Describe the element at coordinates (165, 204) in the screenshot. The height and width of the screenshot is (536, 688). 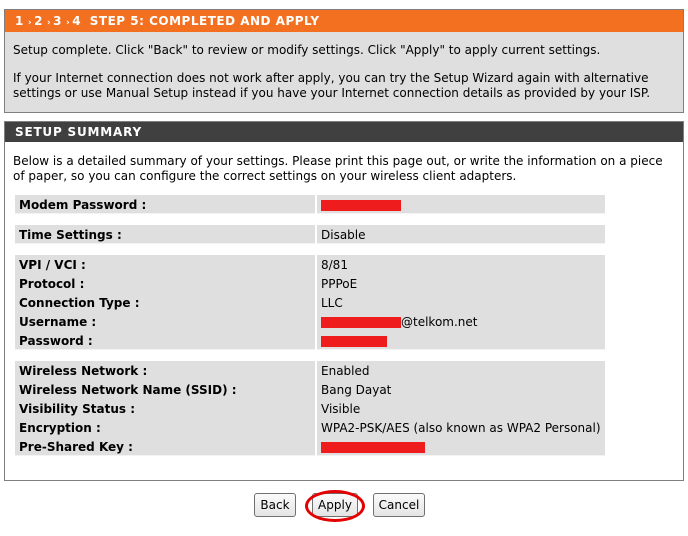
I see `modem-password-label: Modem Password :` at that location.